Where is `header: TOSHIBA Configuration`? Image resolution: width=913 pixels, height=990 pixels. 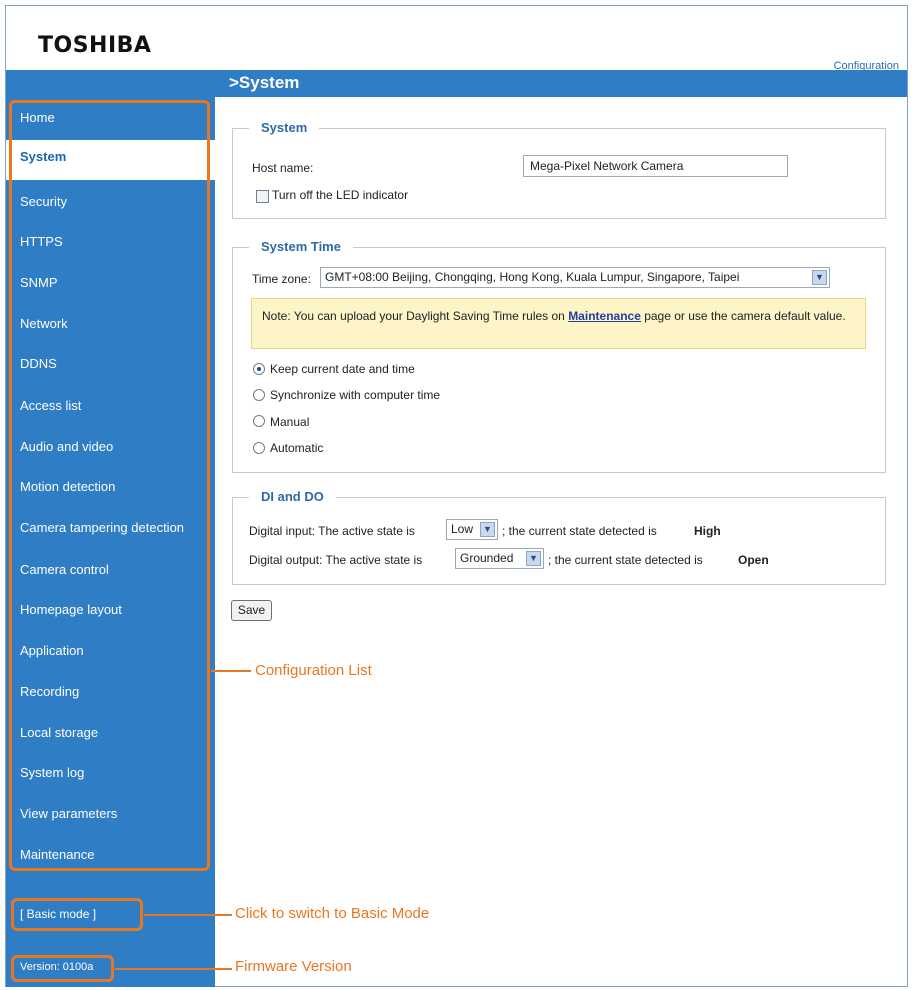 header: TOSHIBA Configuration is located at coordinates (456, 39).